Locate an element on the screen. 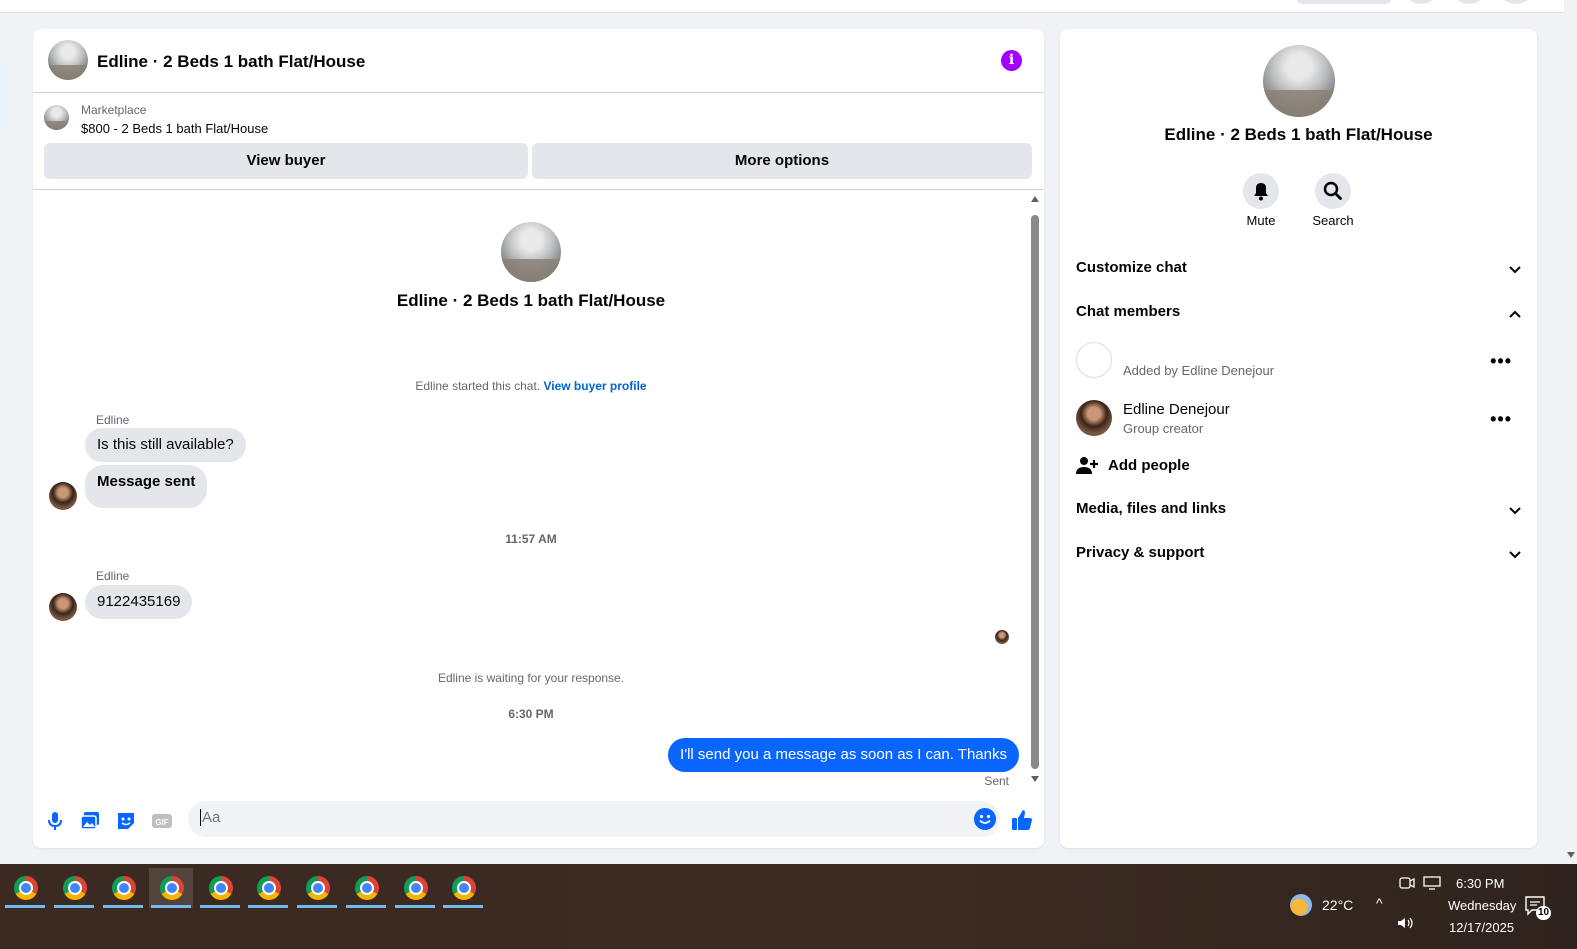  read-receipt-avatar is located at coordinates (1002, 637).